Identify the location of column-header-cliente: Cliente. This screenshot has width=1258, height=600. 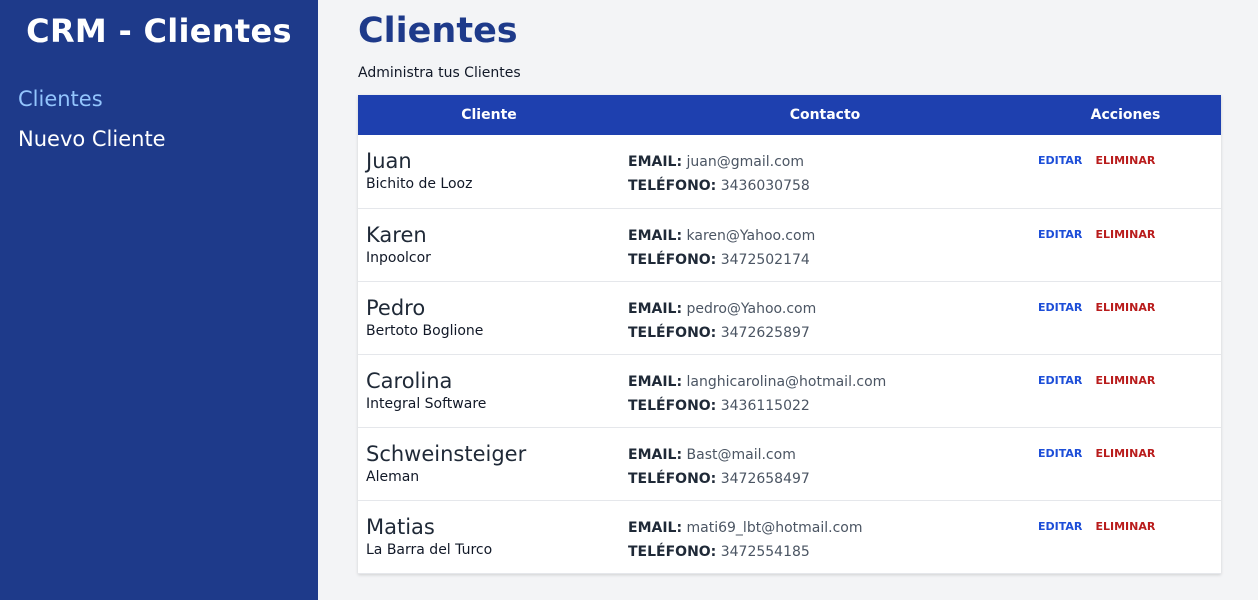
(489, 115).